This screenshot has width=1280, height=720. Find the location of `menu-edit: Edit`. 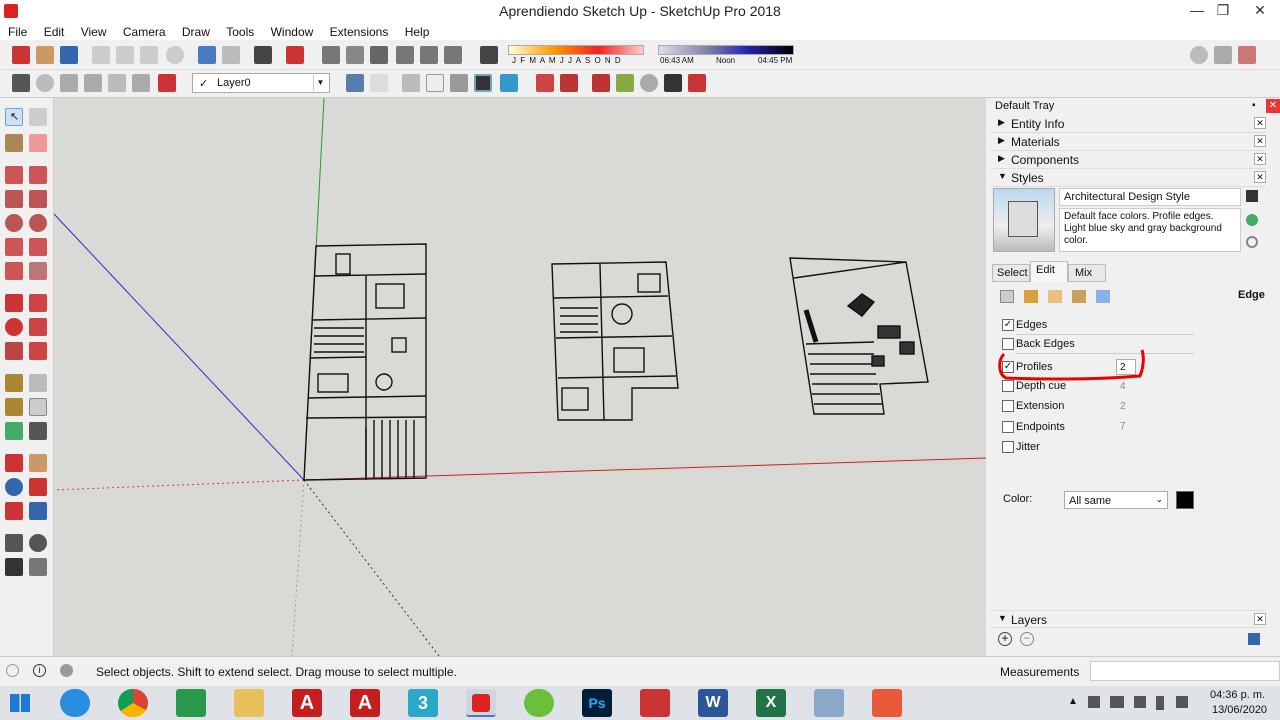

menu-edit: Edit is located at coordinates (54, 31).